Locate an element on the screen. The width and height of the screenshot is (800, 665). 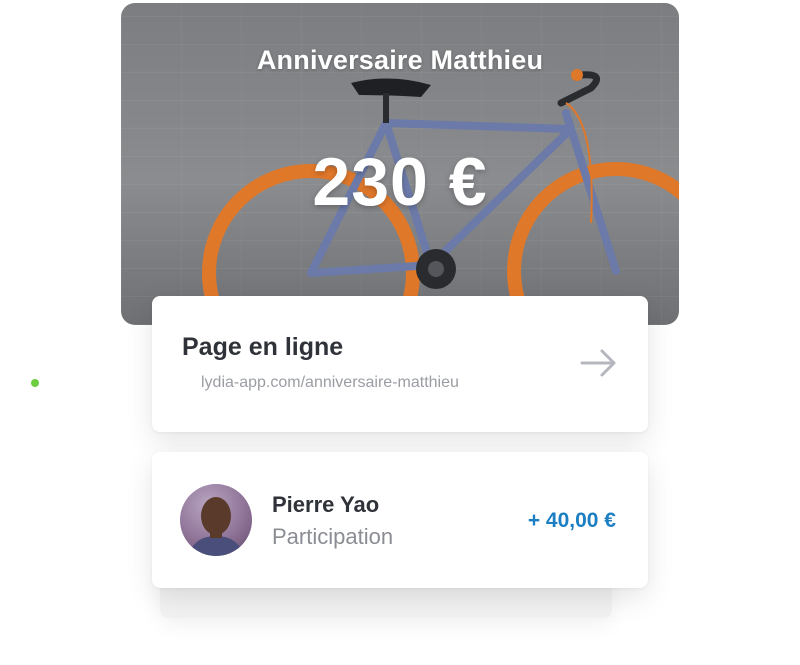
collected-amount: 230 € is located at coordinates (400, 182).